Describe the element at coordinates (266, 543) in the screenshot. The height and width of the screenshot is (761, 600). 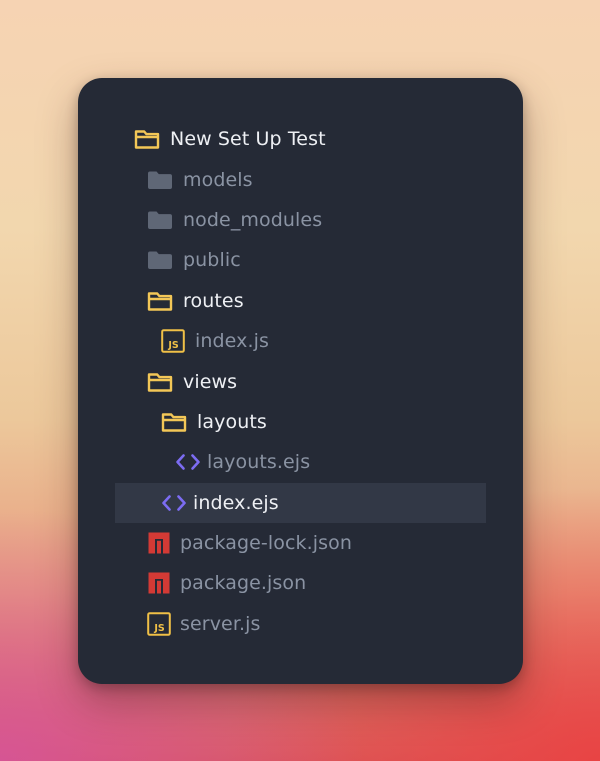
I see `tree-item-label: package-lock.json` at that location.